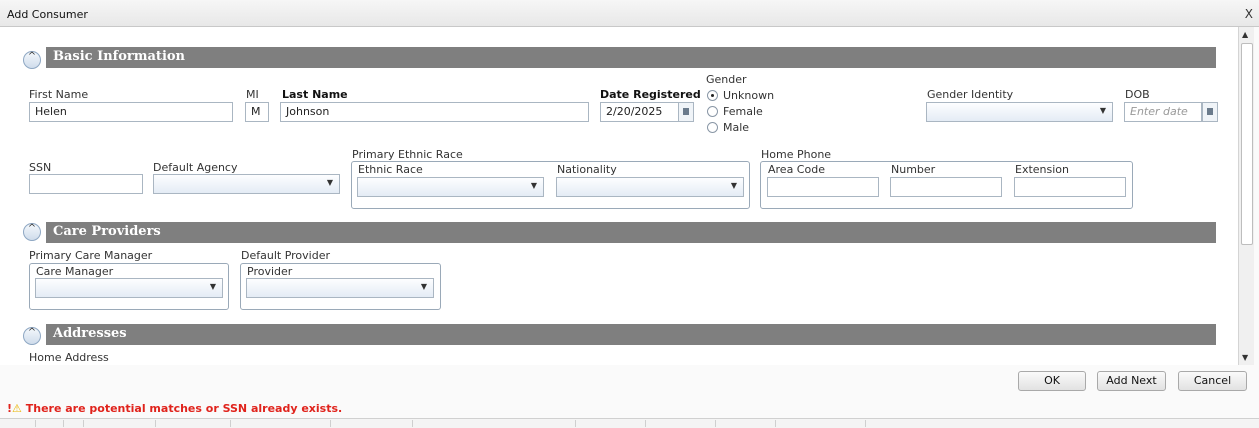 This screenshot has width=1259, height=428. What do you see at coordinates (631, 232) in the screenshot?
I see `section-bar-care-providers: Care Providers` at bounding box center [631, 232].